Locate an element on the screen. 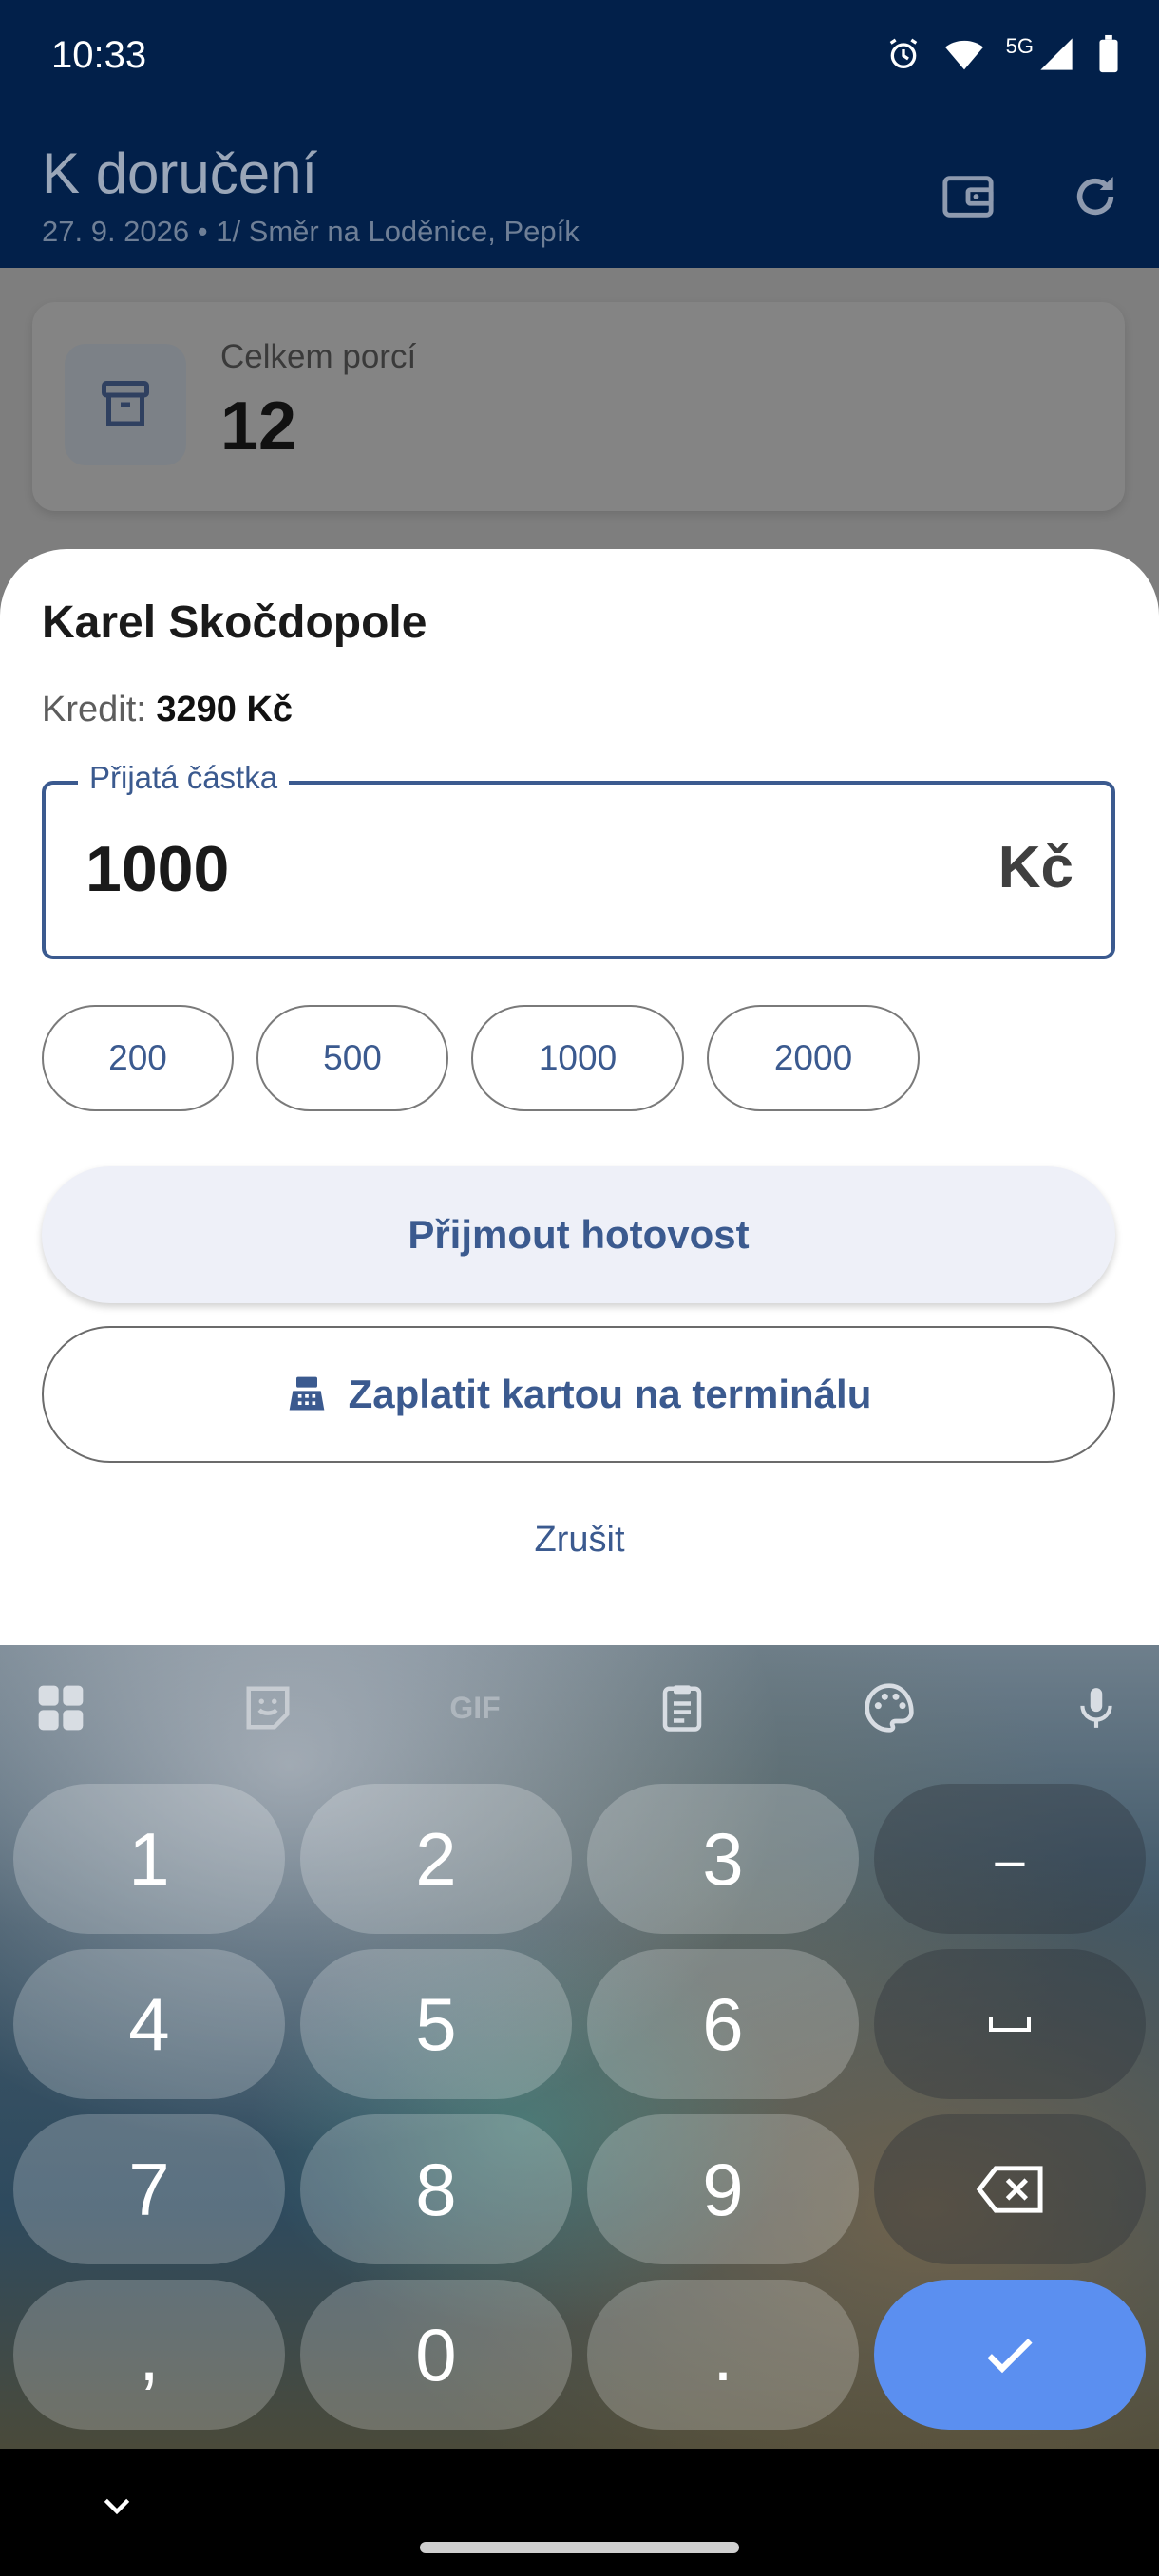 The width and height of the screenshot is (1159, 2576). key-confirm is located at coordinates (1010, 2355).